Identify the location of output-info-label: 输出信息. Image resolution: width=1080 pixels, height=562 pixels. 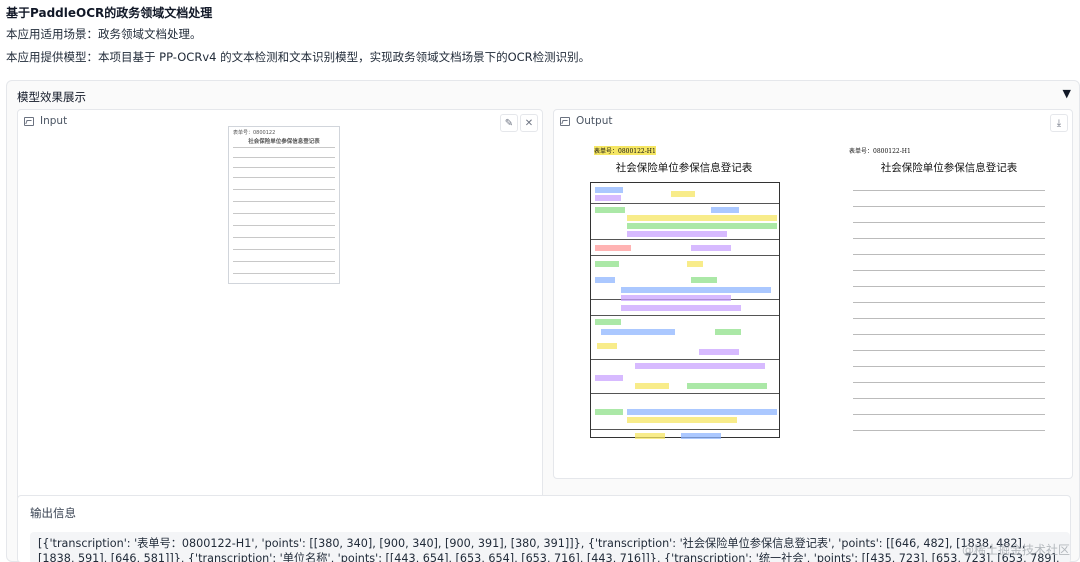
(53, 513).